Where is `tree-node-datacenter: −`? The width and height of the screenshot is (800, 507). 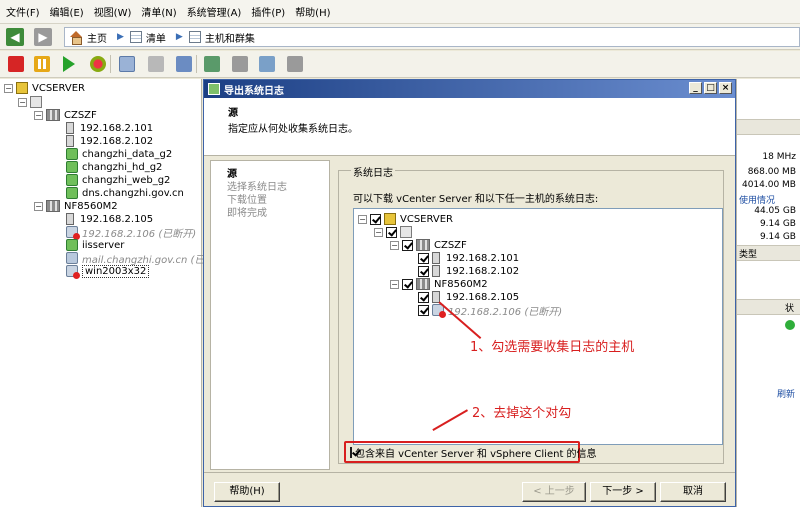
tree-node-datacenter: − is located at coordinates (32, 102).